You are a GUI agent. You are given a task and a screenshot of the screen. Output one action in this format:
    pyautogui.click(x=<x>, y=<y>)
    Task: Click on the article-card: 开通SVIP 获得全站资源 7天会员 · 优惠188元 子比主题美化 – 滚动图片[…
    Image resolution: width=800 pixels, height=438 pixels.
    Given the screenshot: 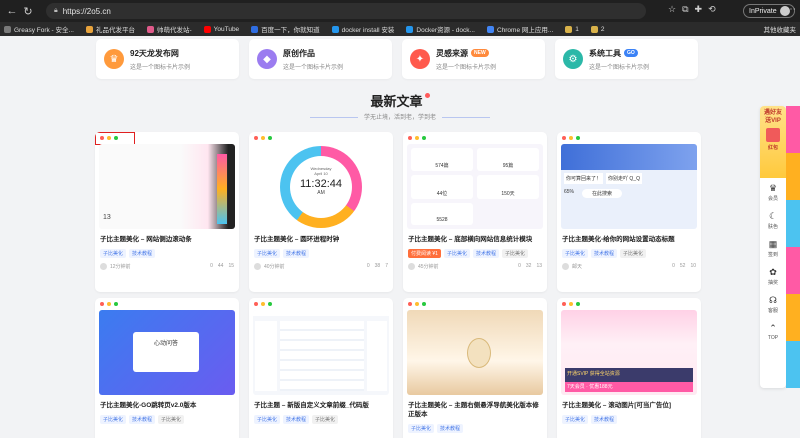 What is the action you would take?
    pyautogui.click(x=629, y=368)
    